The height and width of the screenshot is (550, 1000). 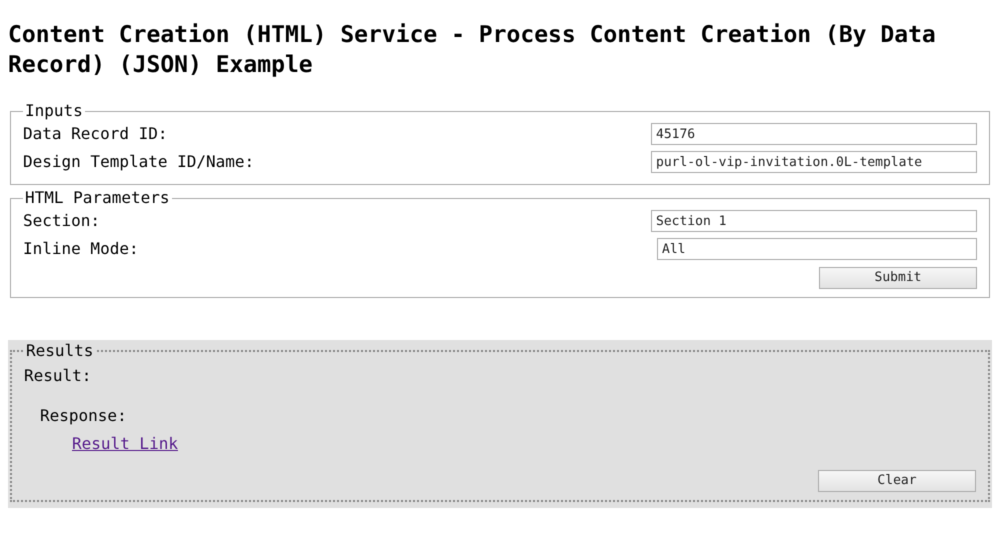 What do you see at coordinates (814, 221) in the screenshot?
I see `input-field: Section 1` at bounding box center [814, 221].